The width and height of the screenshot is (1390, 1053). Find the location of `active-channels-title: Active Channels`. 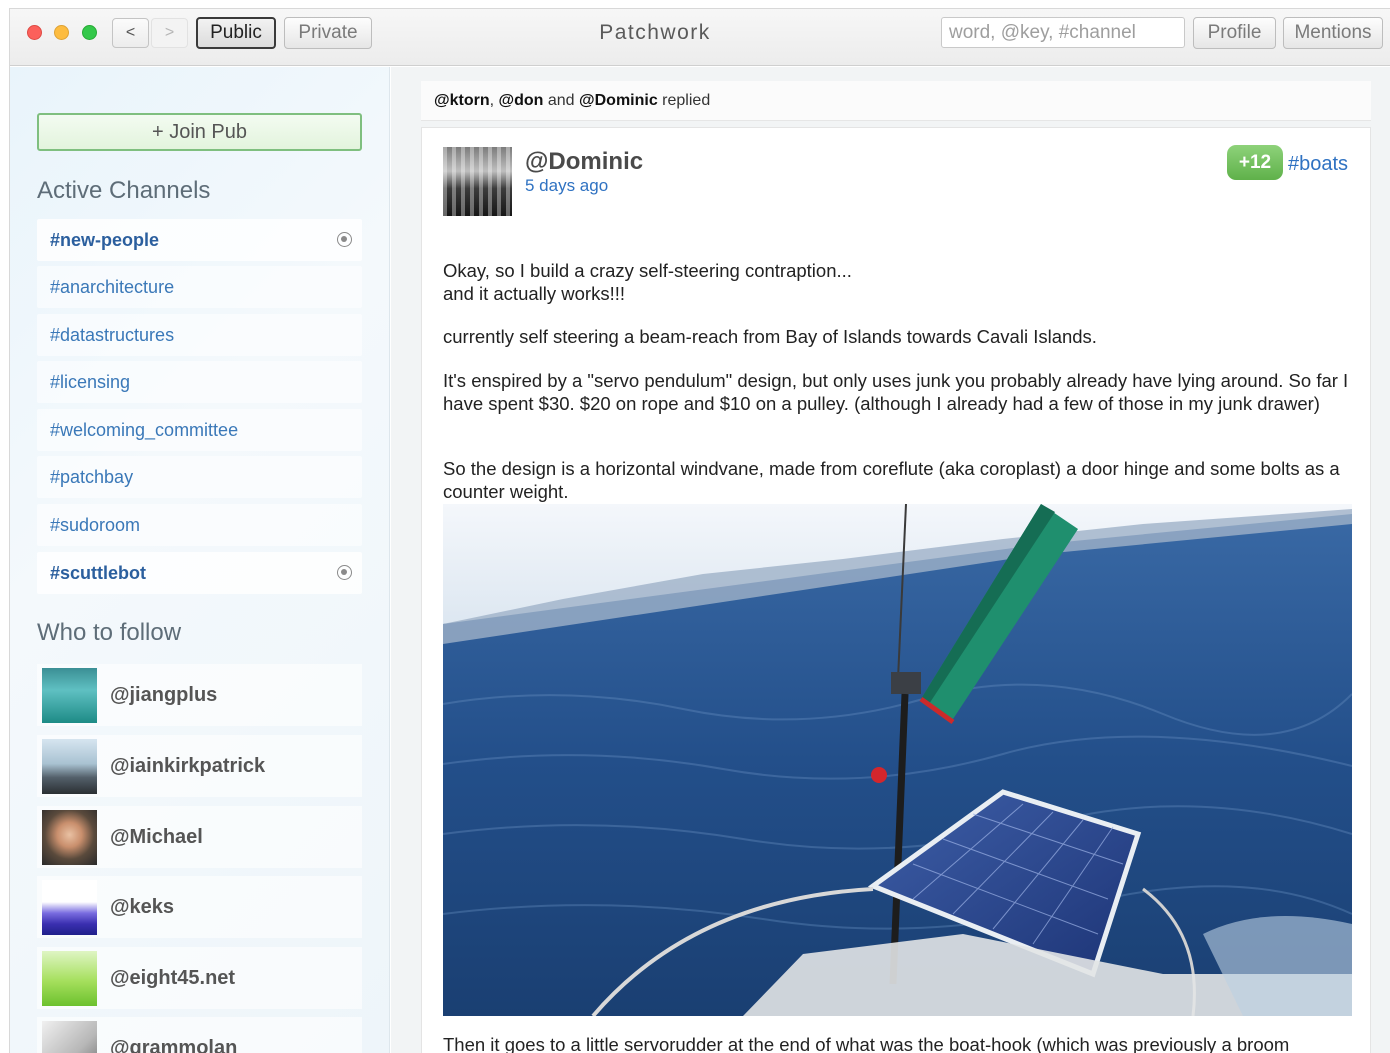

active-channels-title: Active Channels is located at coordinates (124, 190).